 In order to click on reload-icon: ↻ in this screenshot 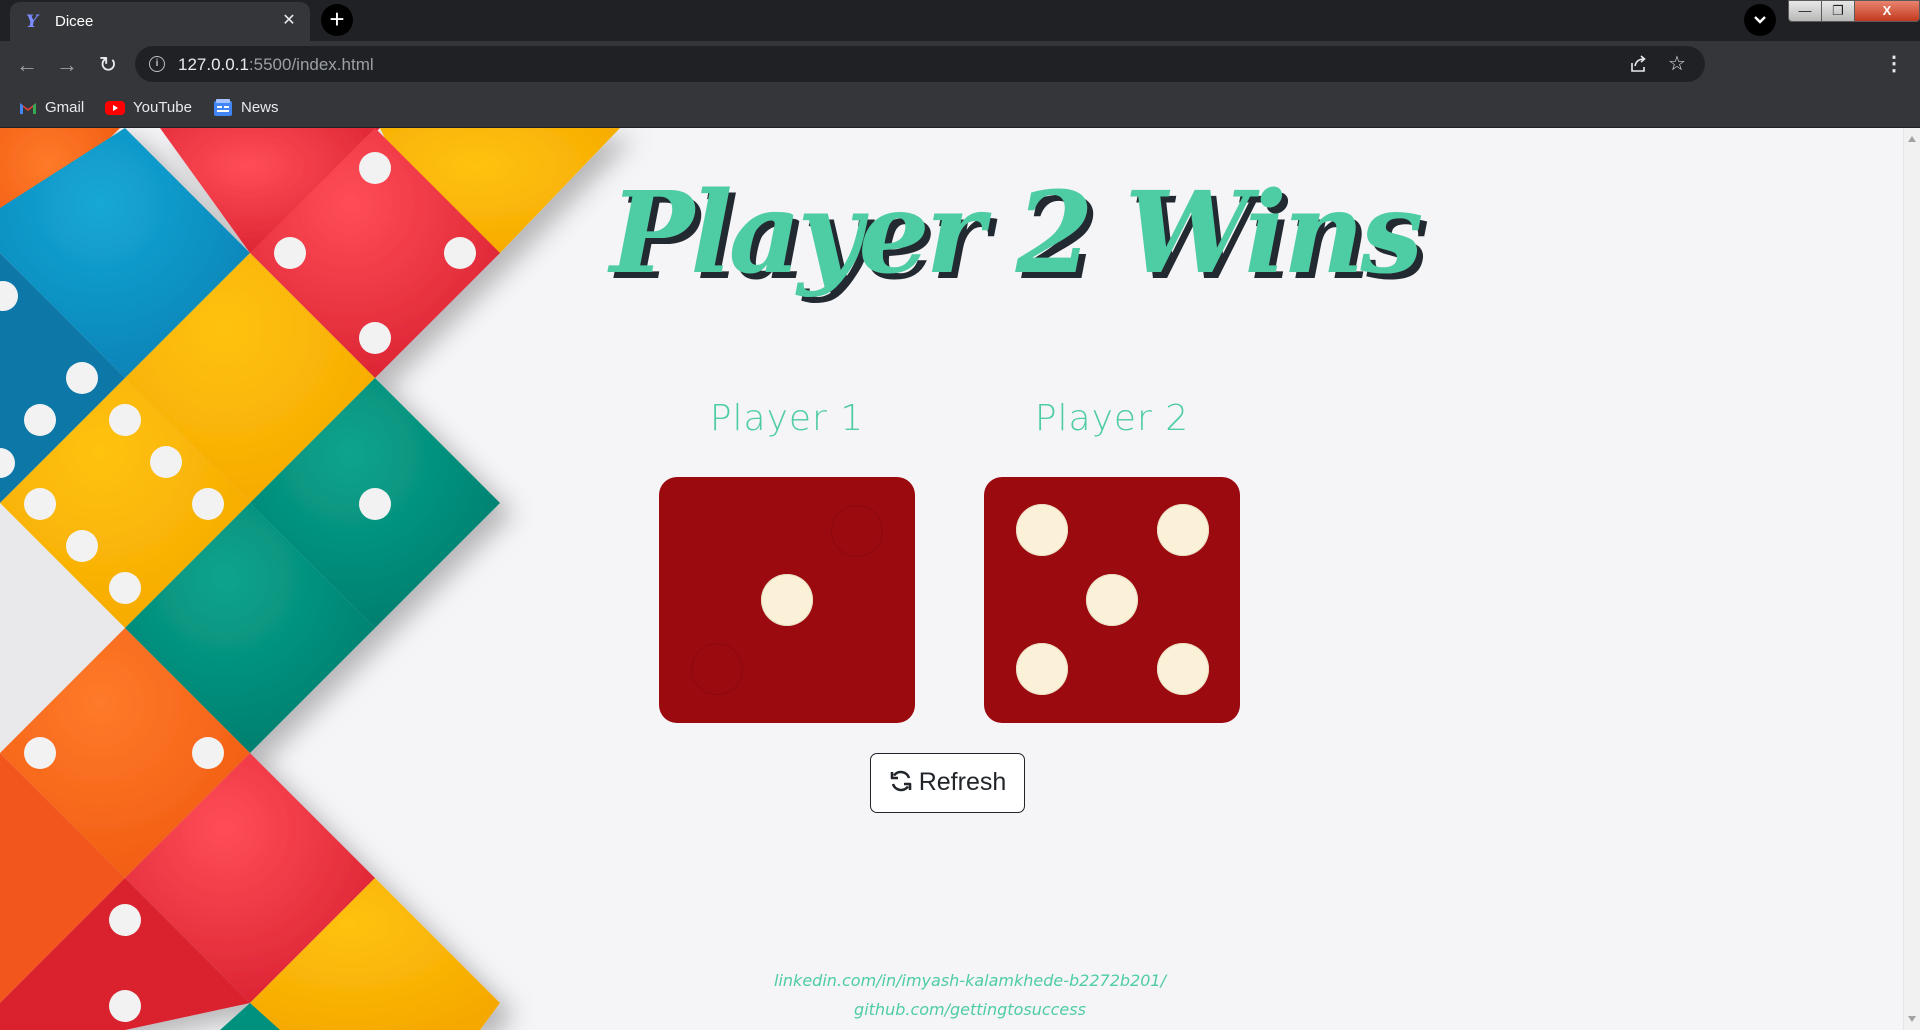, I will do `click(108, 65)`.